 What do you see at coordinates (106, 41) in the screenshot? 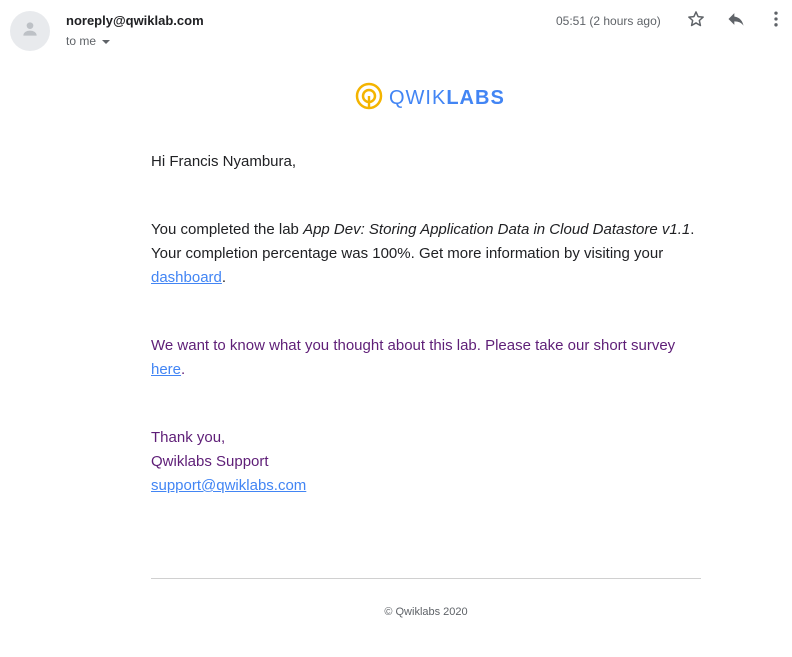
I see `caret-down-icon` at bounding box center [106, 41].